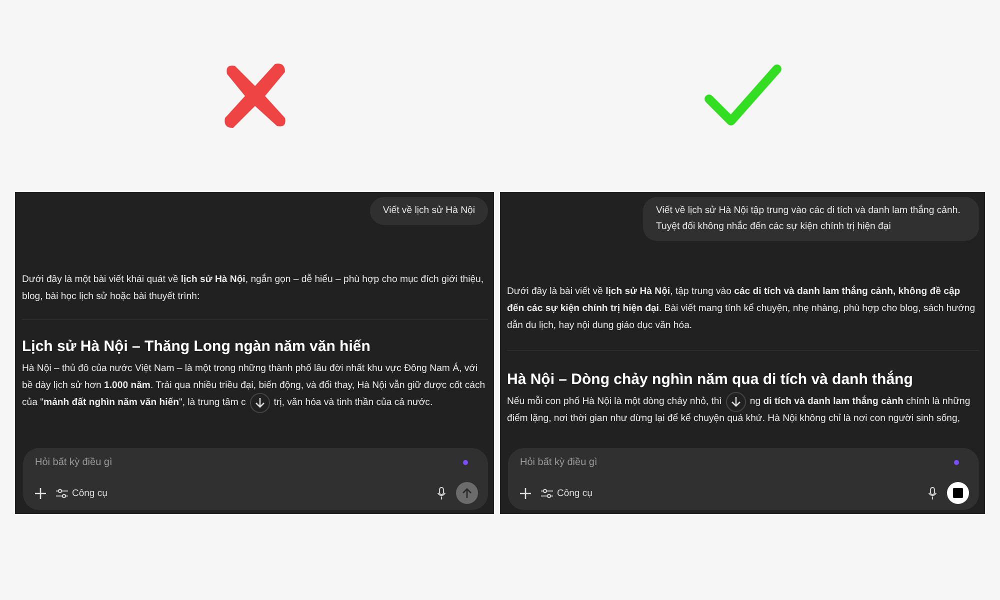  I want to click on arrow-up-icon, so click(467, 493).